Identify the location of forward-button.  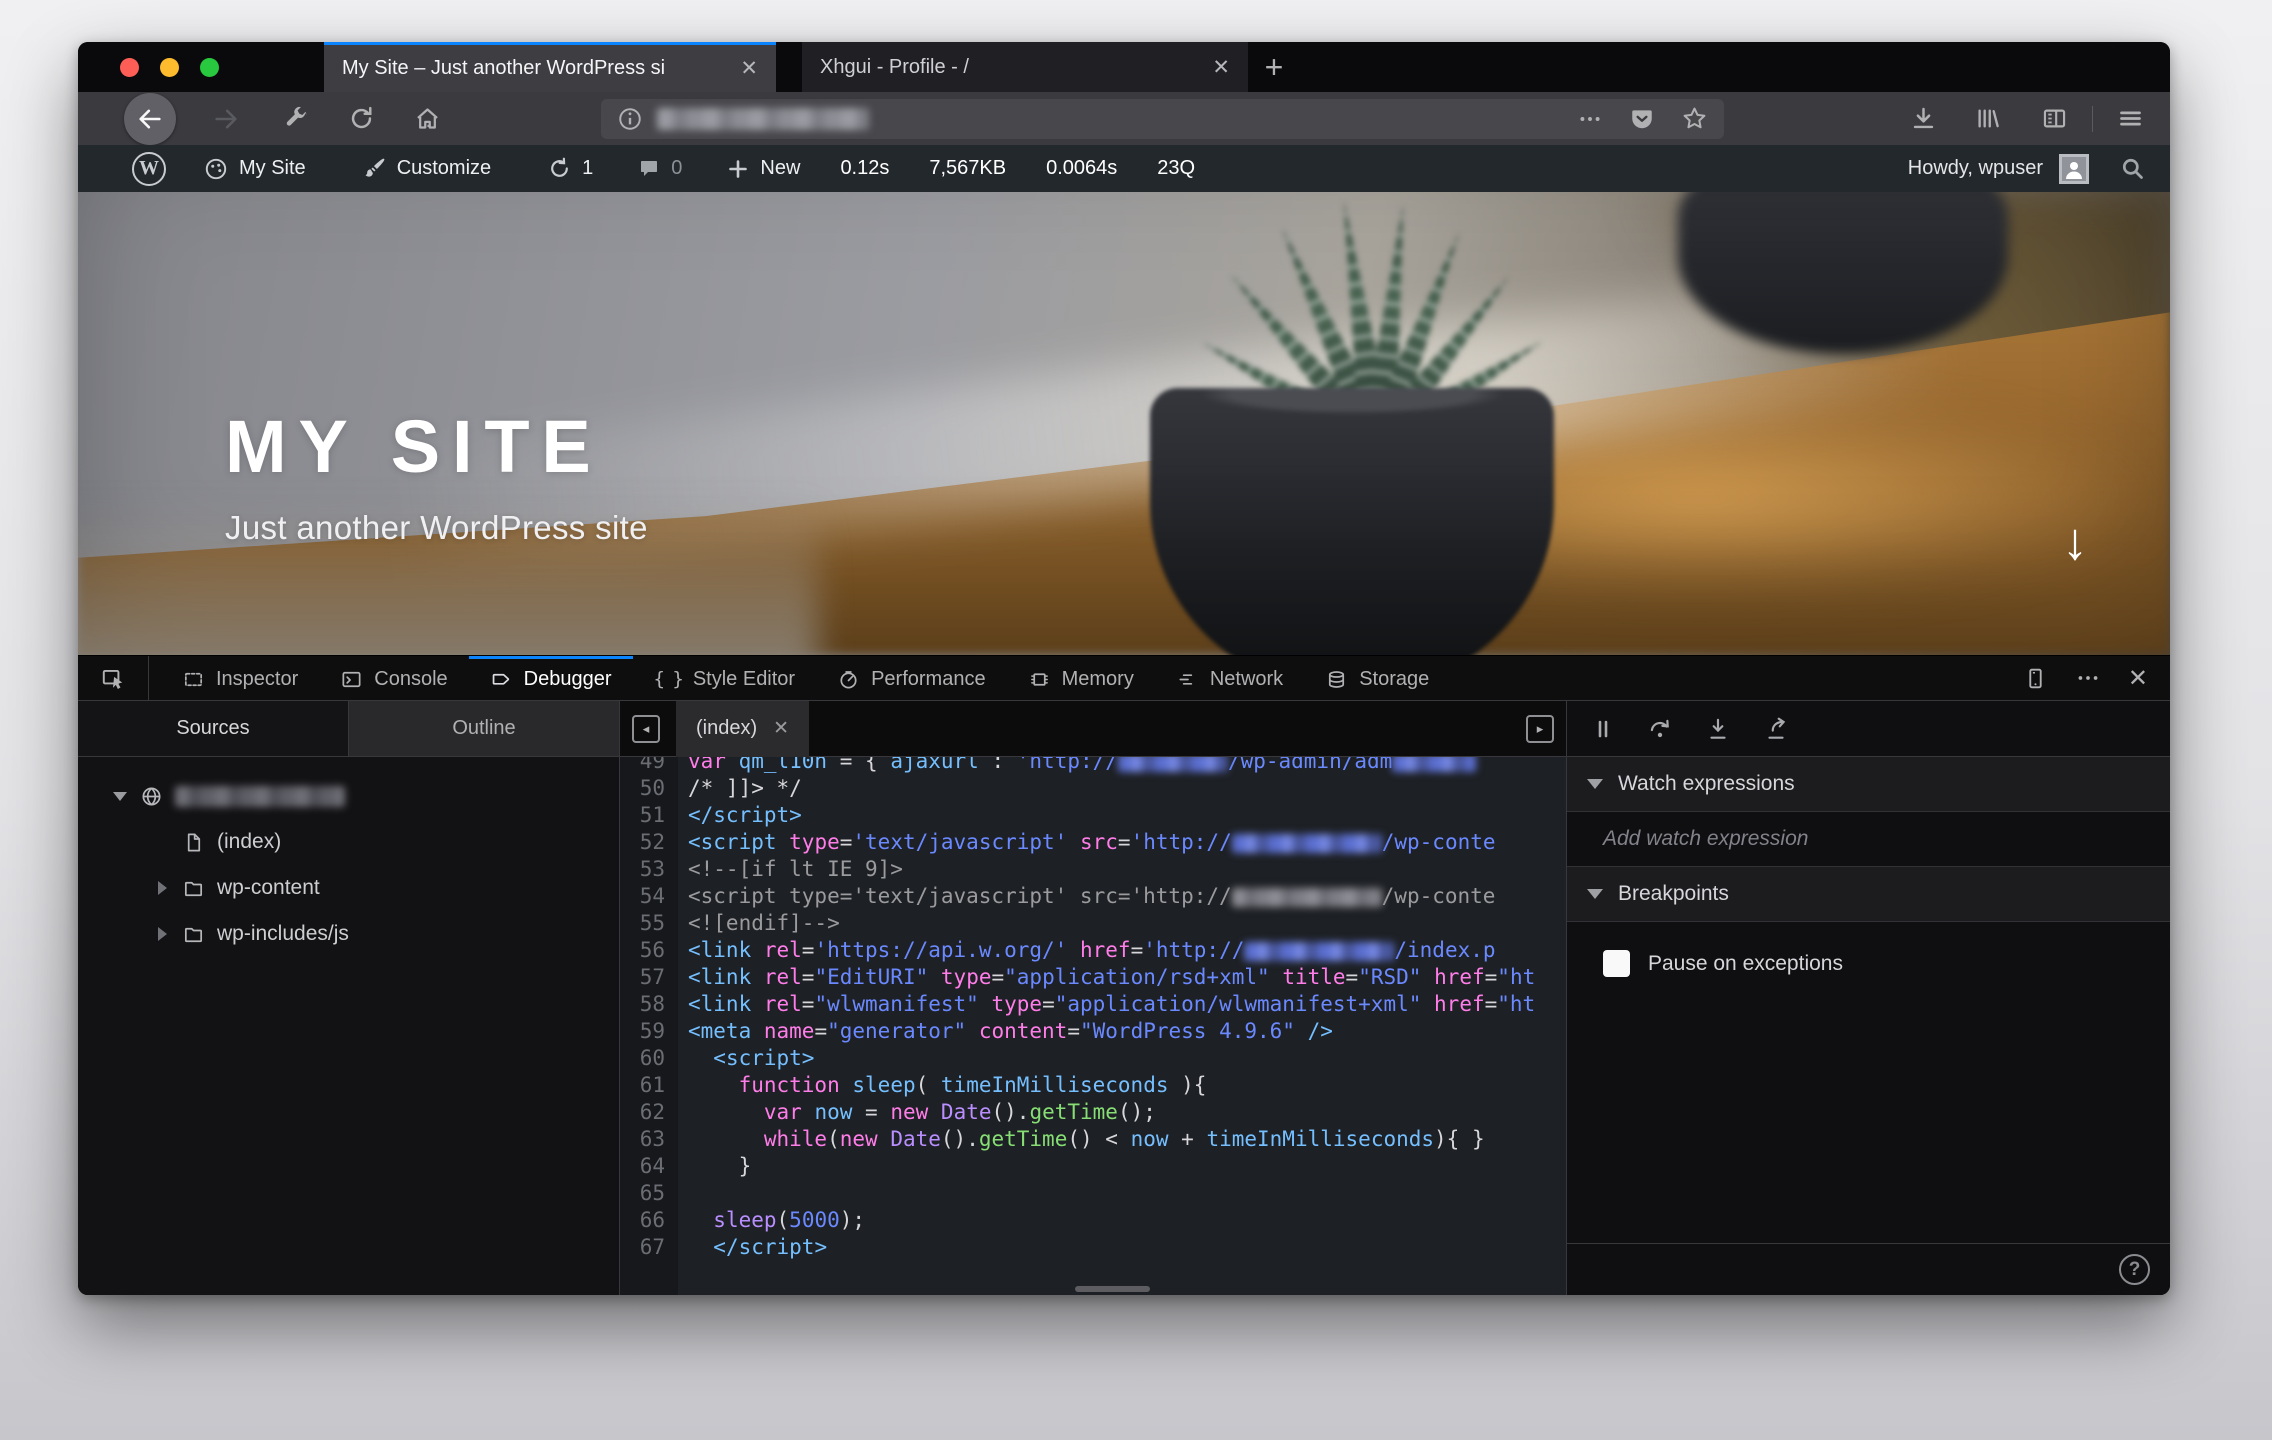
(226, 119).